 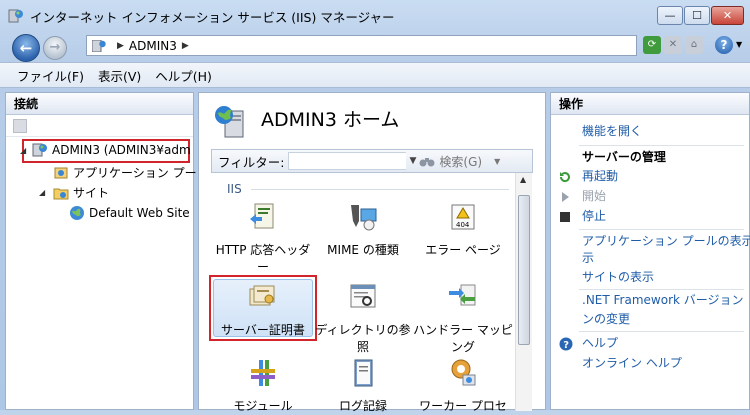 I want to click on tile-logging: ログ記録, so click(x=363, y=386).